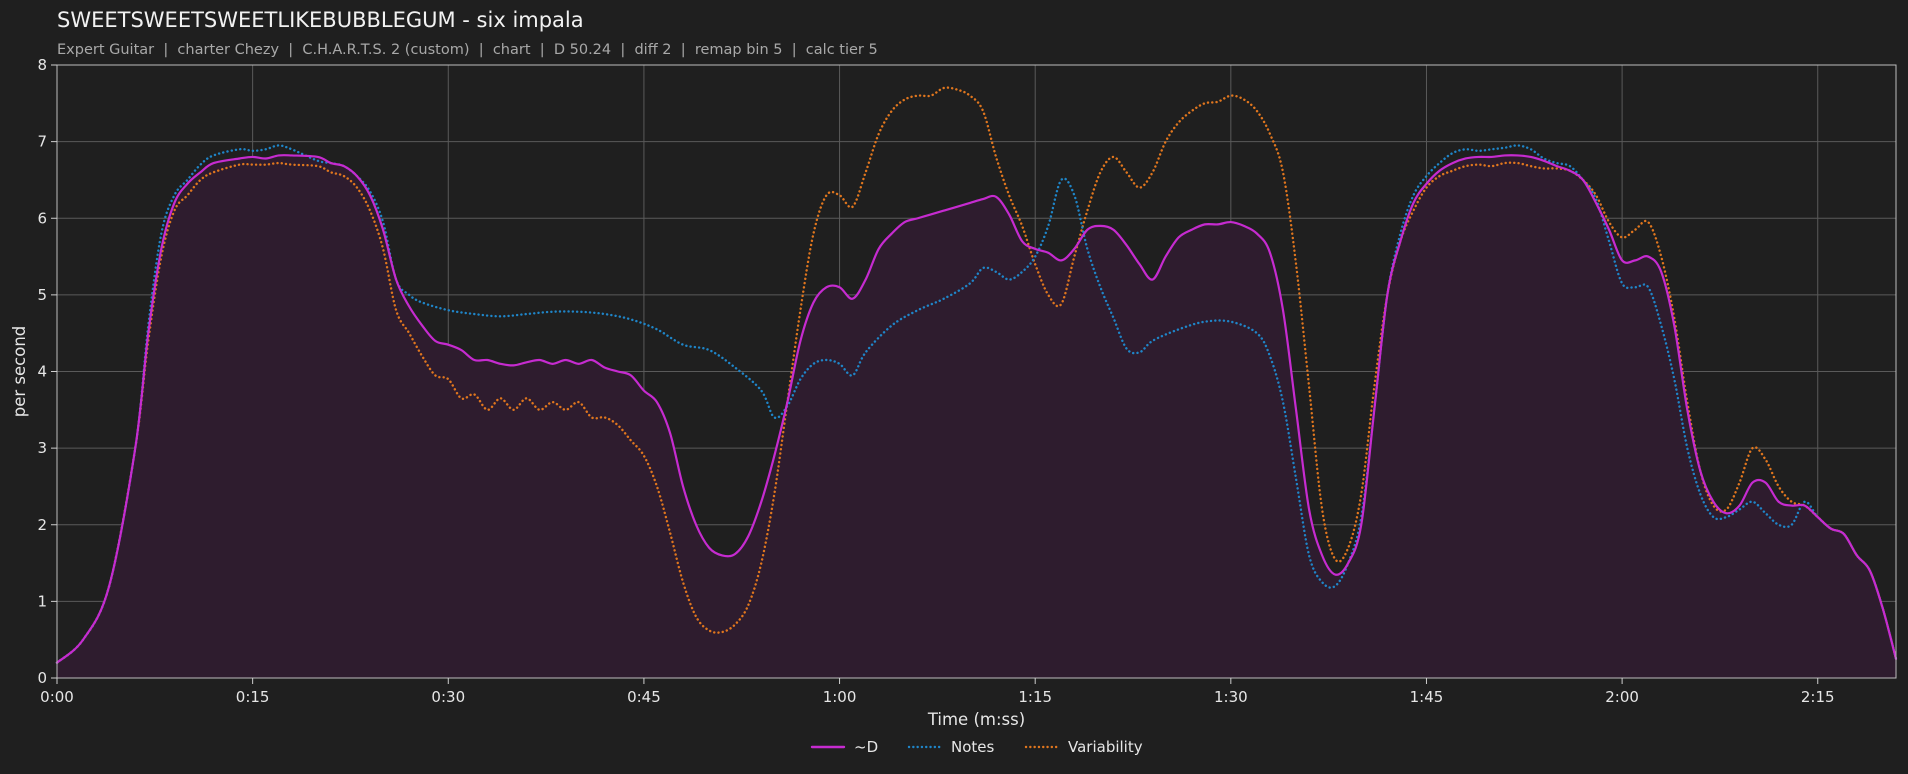 The image size is (1908, 774). What do you see at coordinates (19, 372) in the screenshot?
I see `y-axis-label: per second` at bounding box center [19, 372].